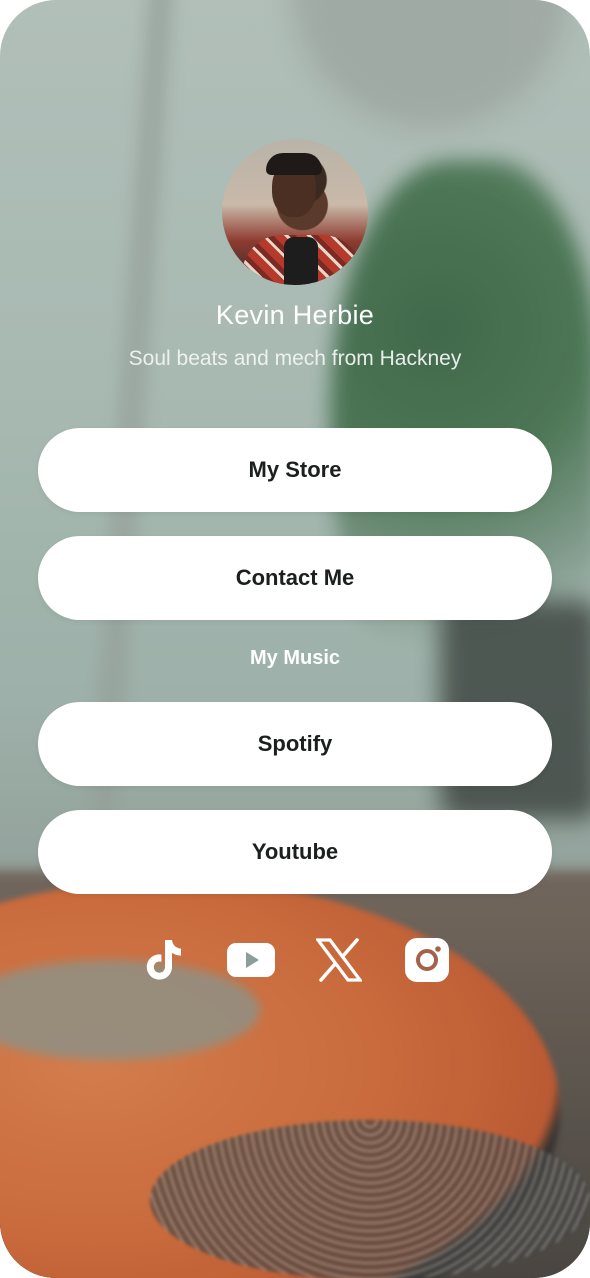 The height and width of the screenshot is (1278, 590). I want to click on youtube-icon, so click(251, 960).